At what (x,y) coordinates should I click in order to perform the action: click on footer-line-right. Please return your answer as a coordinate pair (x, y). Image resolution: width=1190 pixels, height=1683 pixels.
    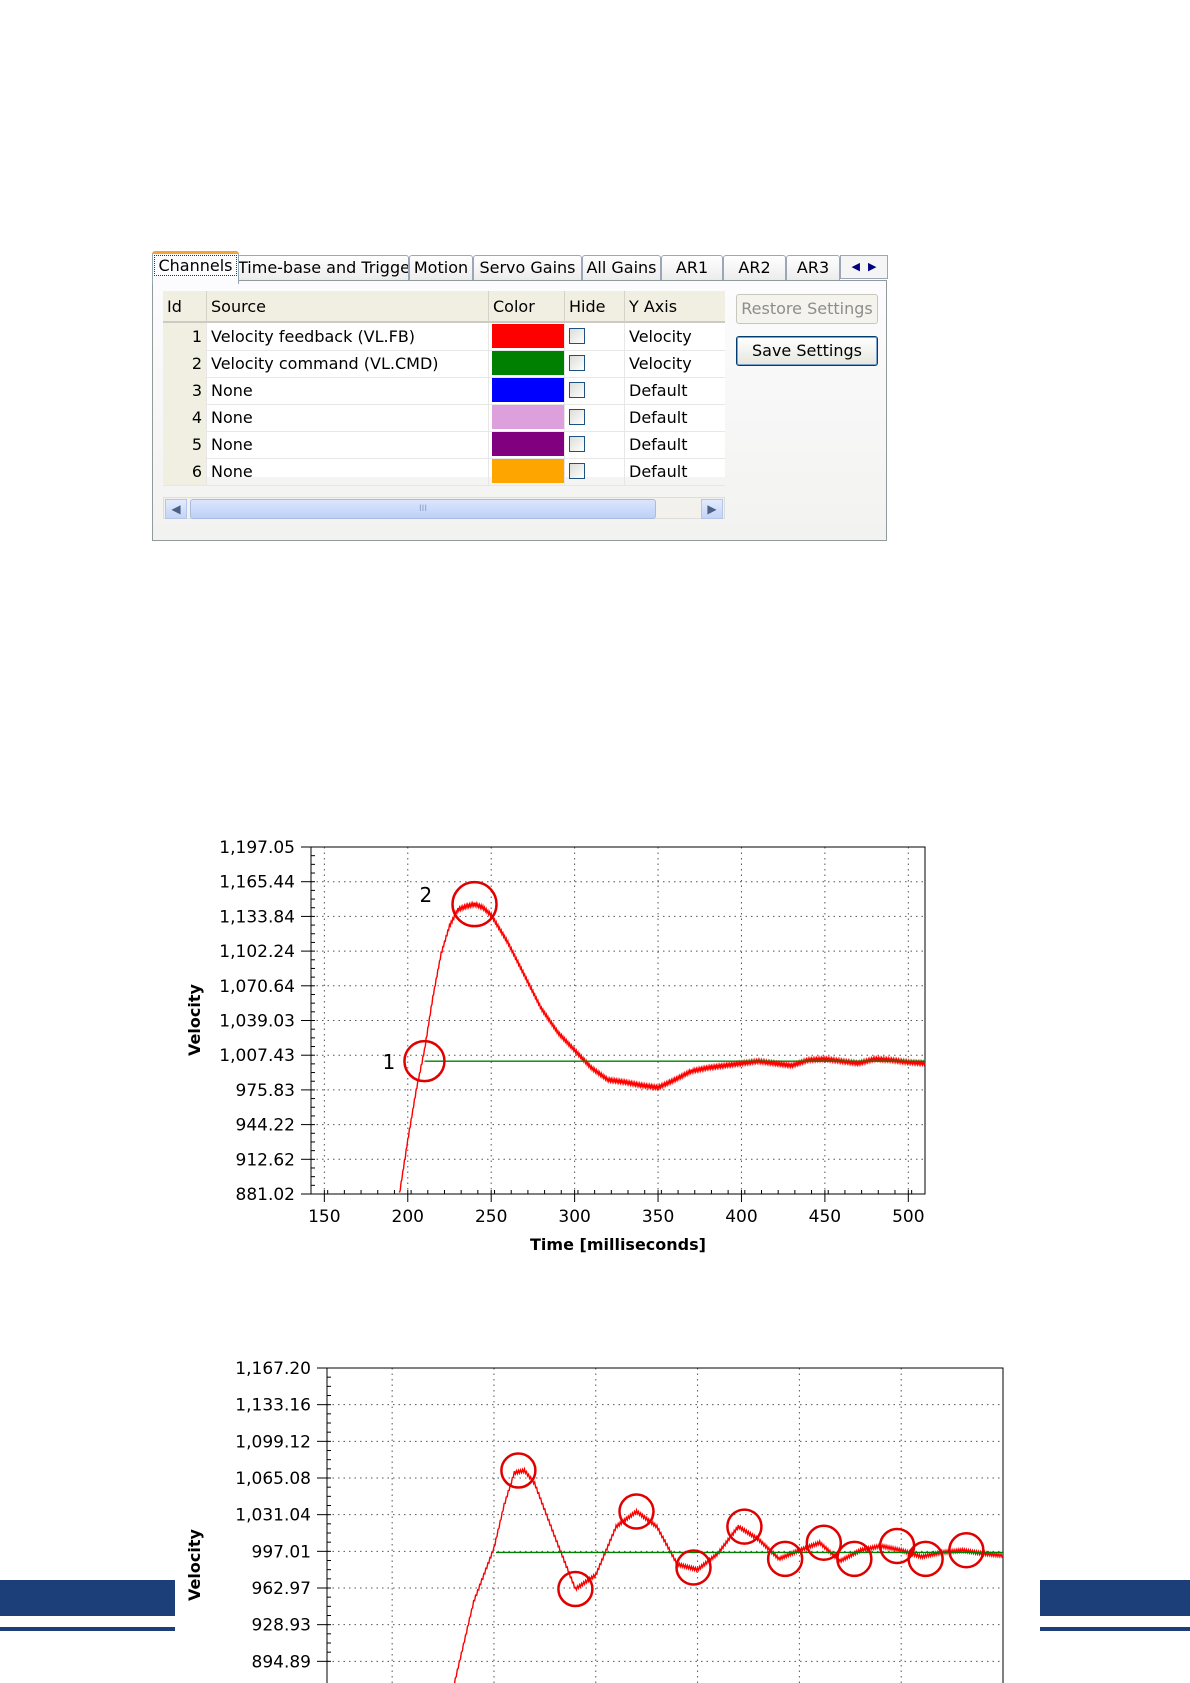
    Looking at the image, I should click on (1115, 1629).